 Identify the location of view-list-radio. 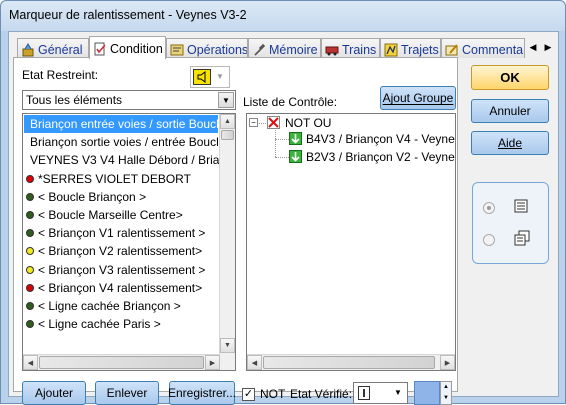
(489, 208).